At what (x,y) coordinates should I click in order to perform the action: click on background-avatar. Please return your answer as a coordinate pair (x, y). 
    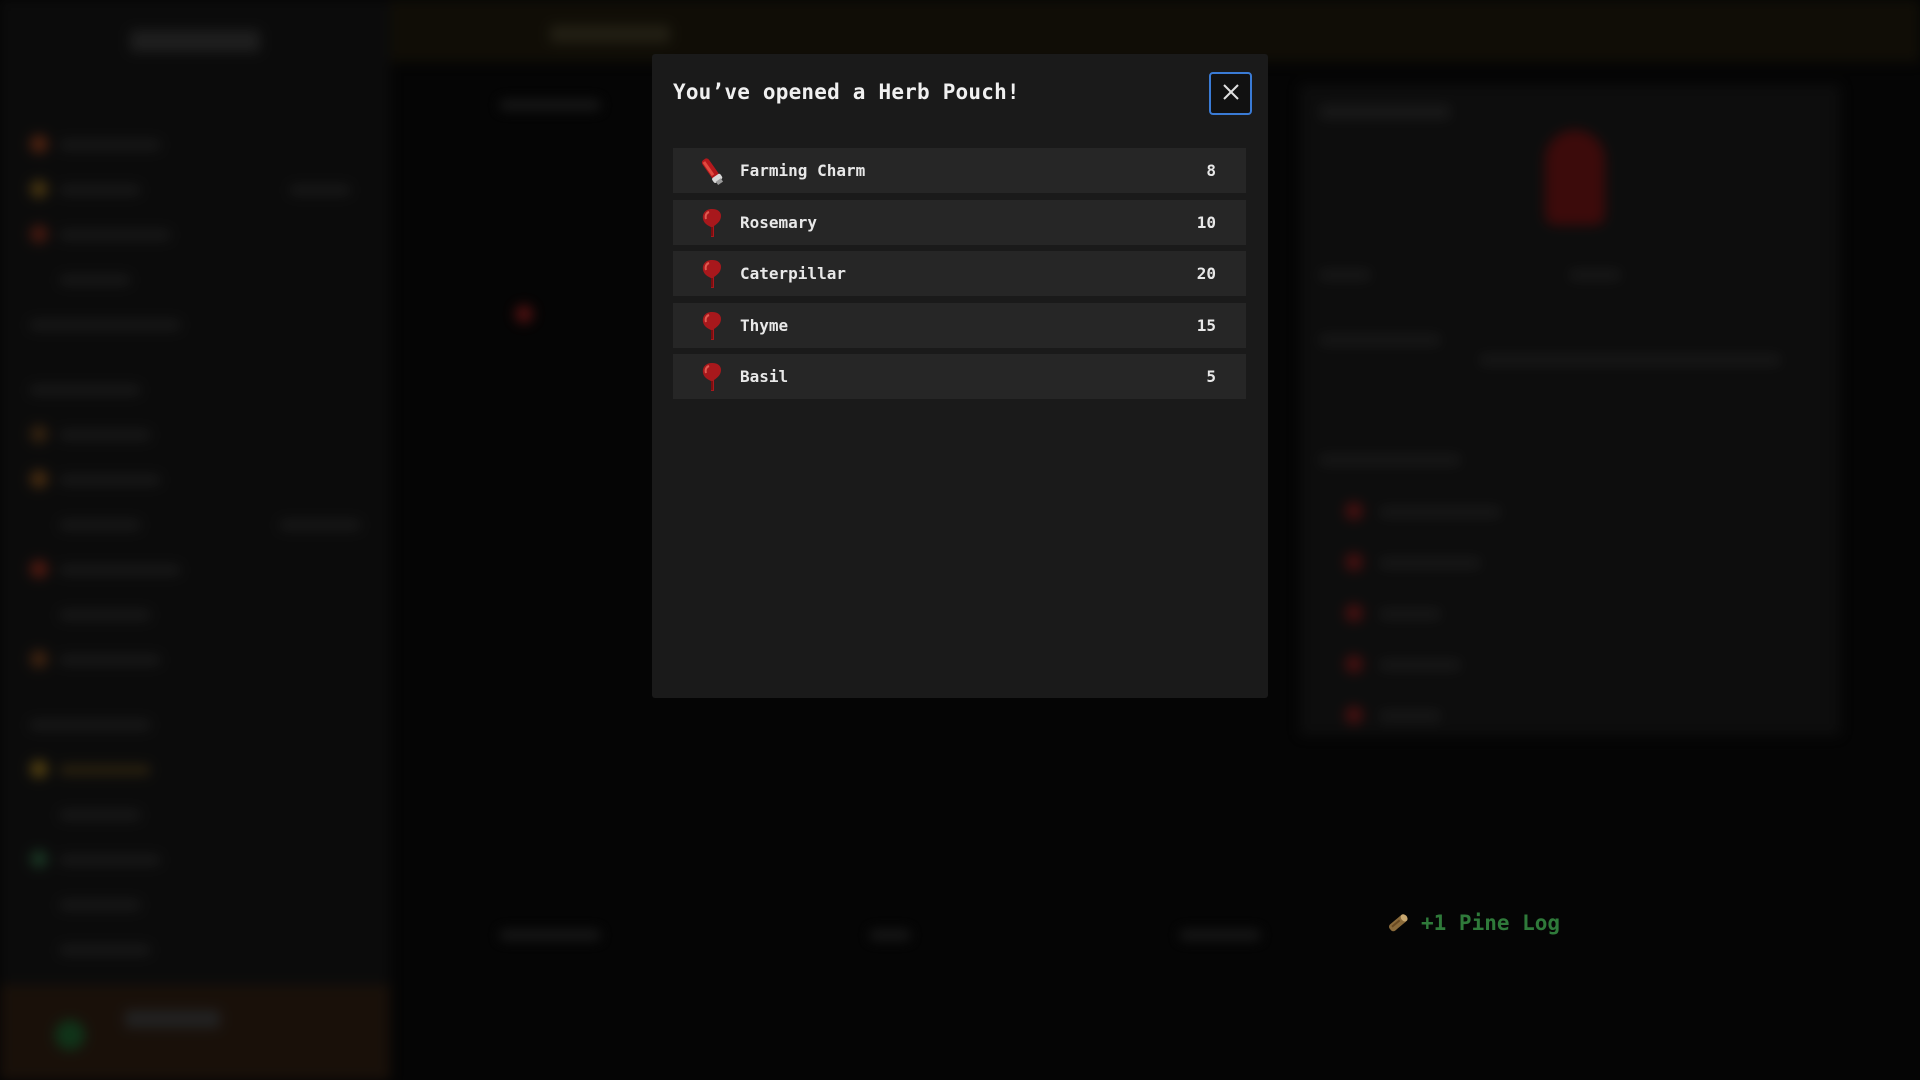
    Looking at the image, I should click on (70, 1035).